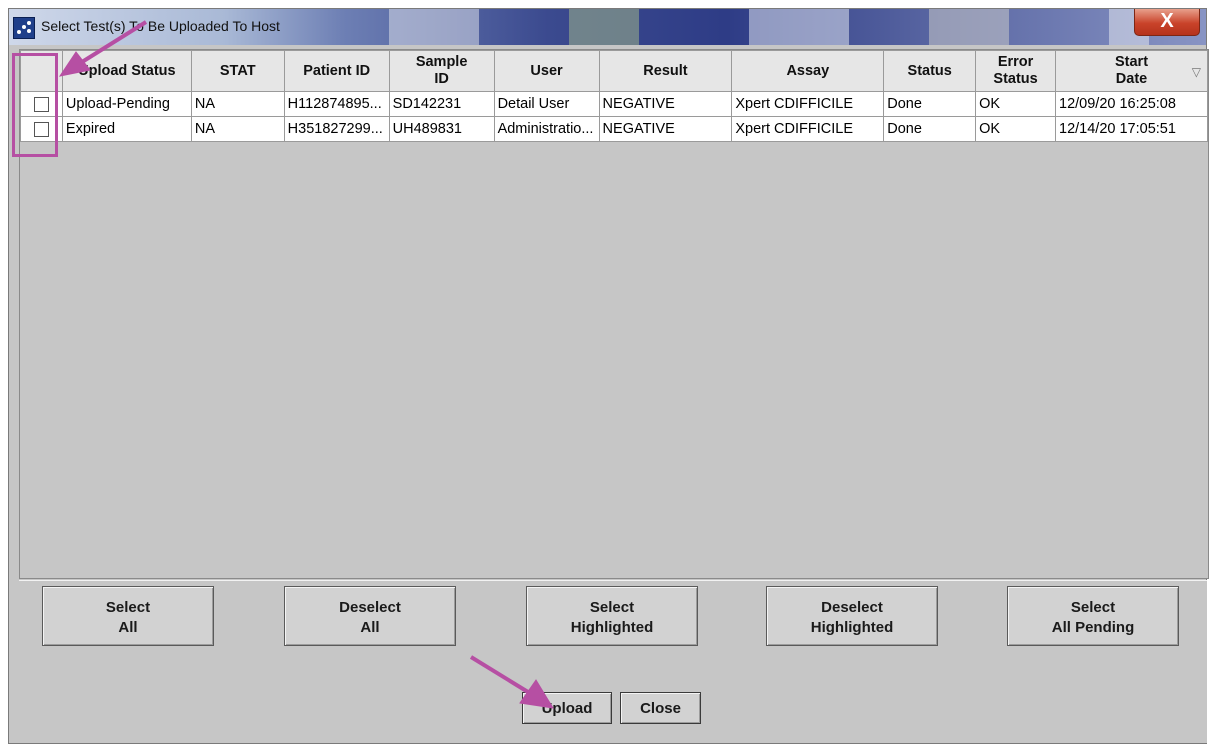 Image resolution: width=1209 pixels, height=746 pixels. I want to click on upload-button: Upload, so click(567, 708).